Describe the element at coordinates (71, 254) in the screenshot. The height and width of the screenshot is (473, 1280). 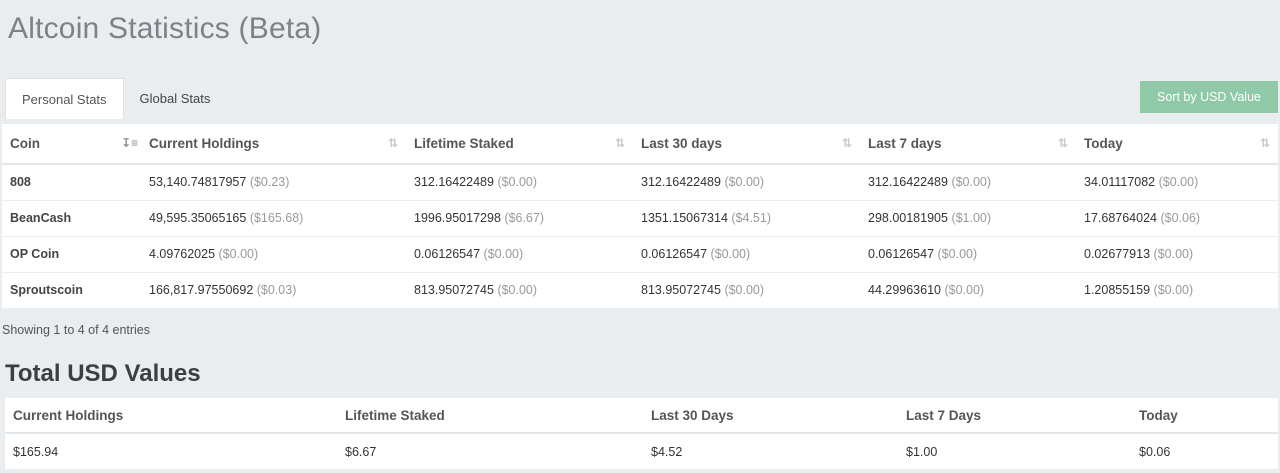
I see `coin-name: OP Coin` at that location.